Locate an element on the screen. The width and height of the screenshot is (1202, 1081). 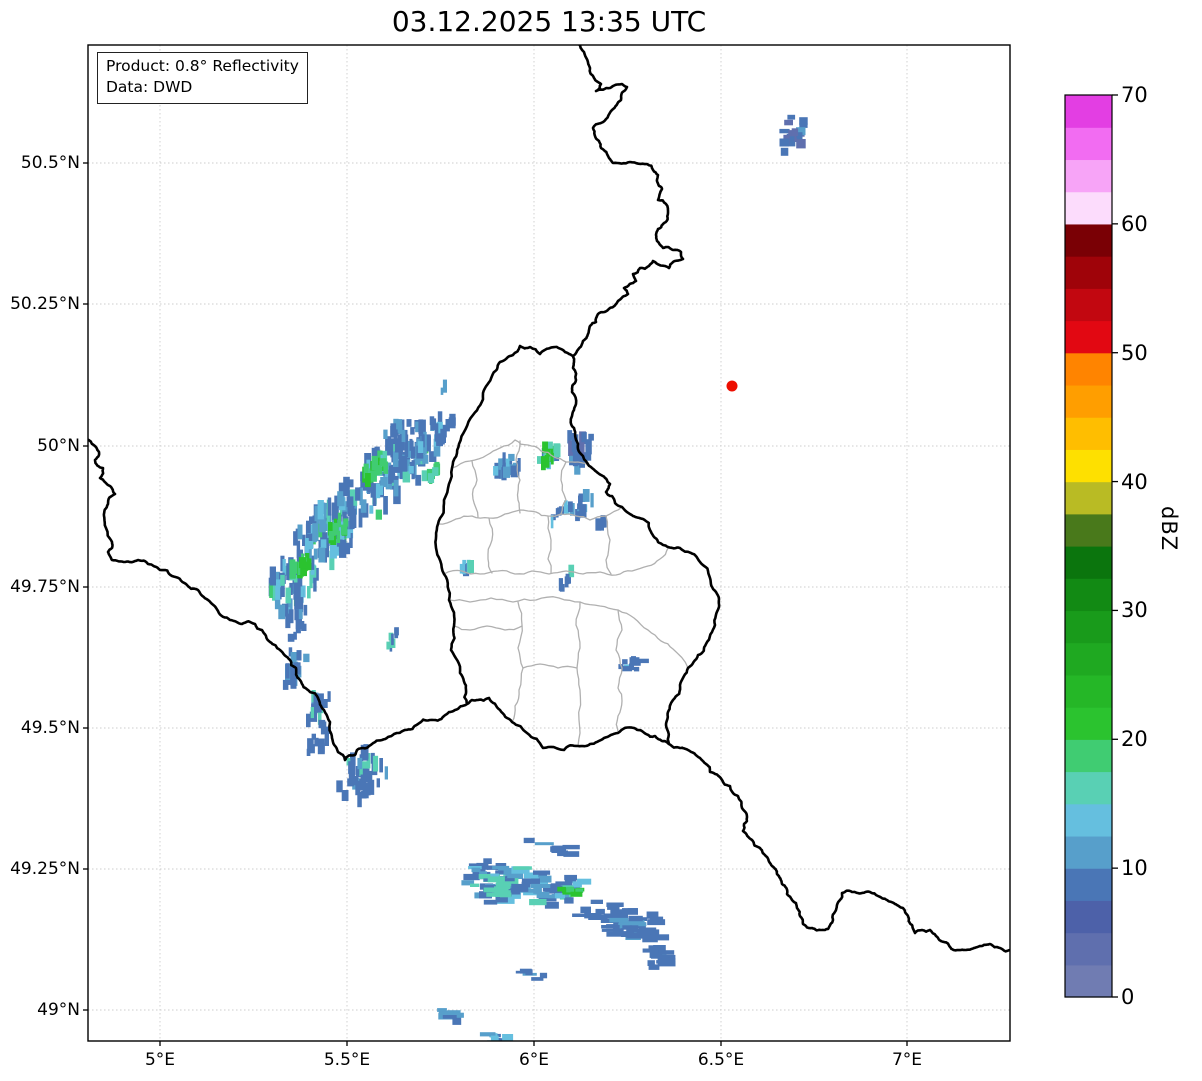
echo-cluster-south-isolated is located at coordinates (531, 974).